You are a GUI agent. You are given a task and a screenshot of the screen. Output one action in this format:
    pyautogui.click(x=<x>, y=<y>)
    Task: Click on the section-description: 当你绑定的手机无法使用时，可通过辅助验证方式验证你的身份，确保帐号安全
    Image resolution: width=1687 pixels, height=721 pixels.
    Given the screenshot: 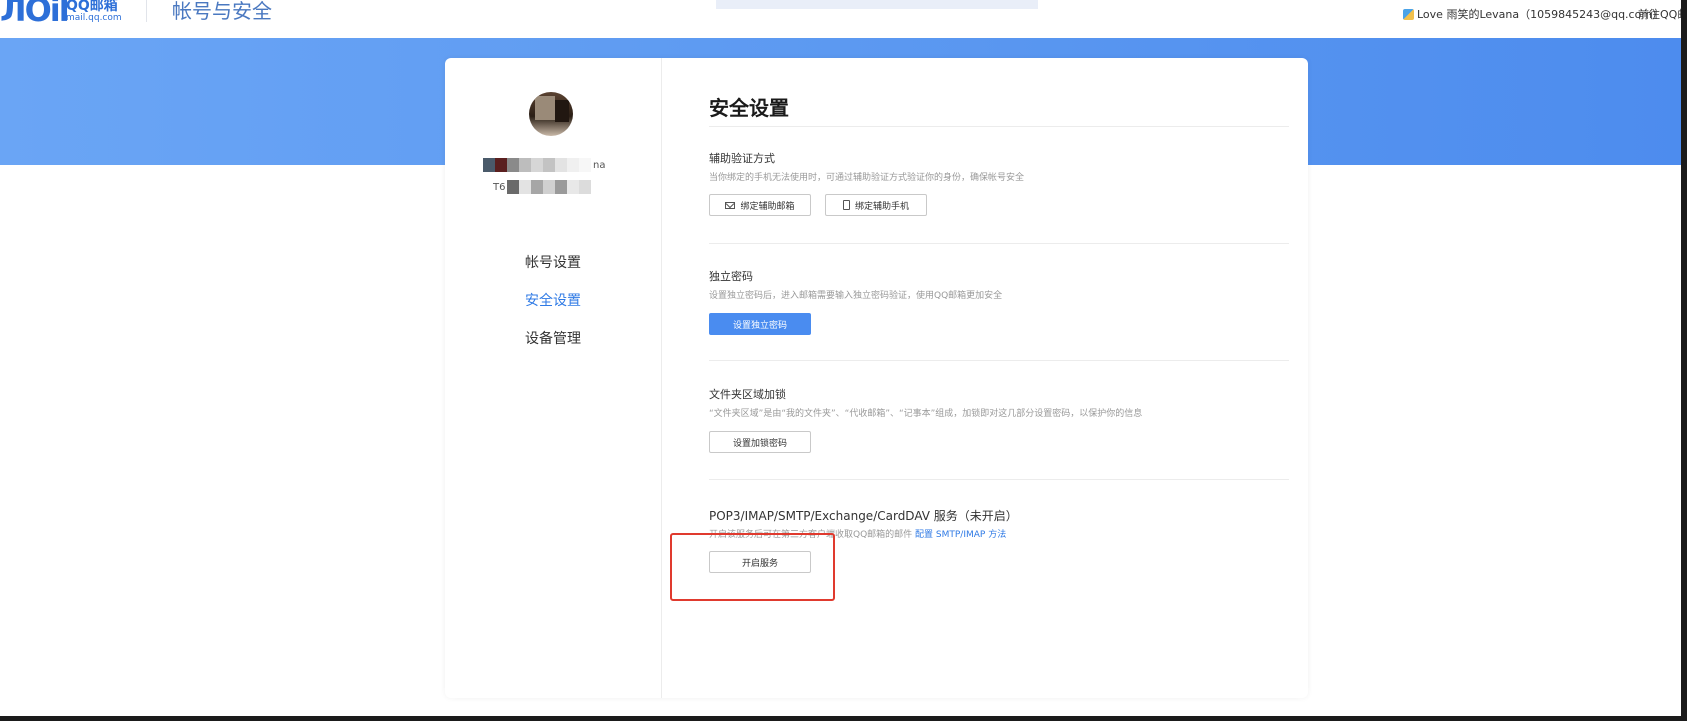 What is the action you would take?
    pyautogui.click(x=867, y=178)
    